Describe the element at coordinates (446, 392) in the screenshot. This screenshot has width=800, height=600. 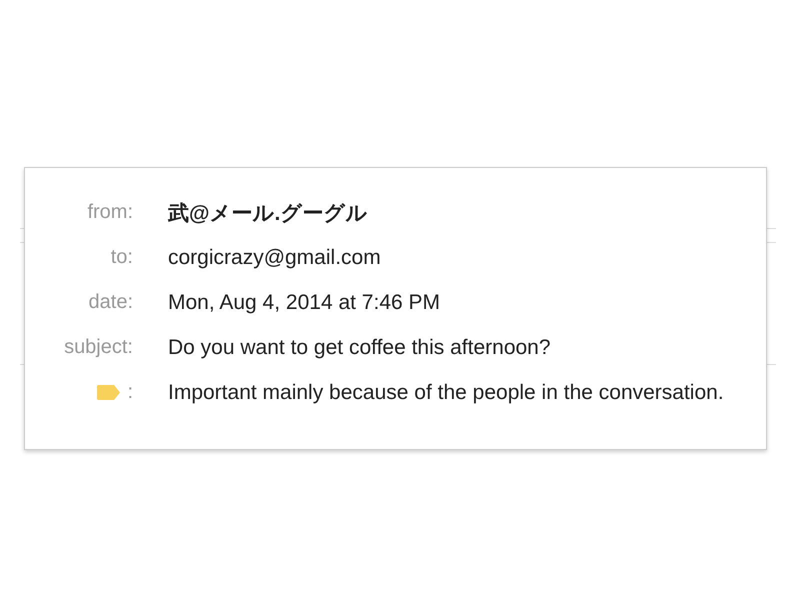
I see `importance-reason: Important mainly because of the people in the conversation.` at that location.